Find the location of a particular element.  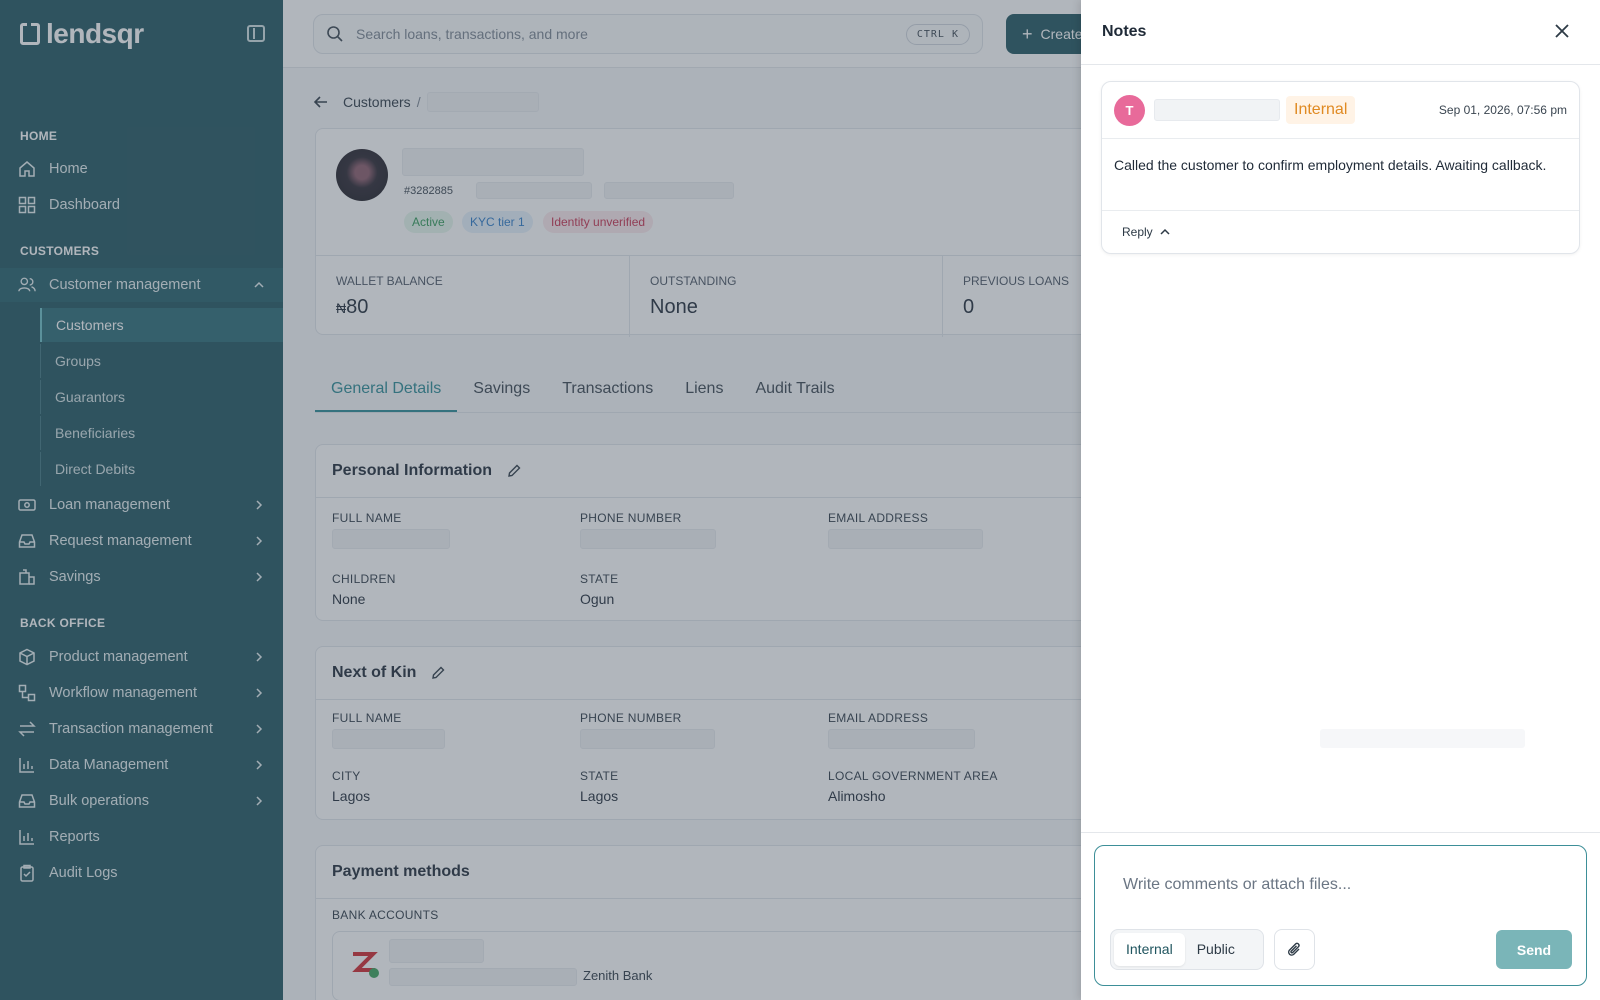

attach-button is located at coordinates (1294, 949).